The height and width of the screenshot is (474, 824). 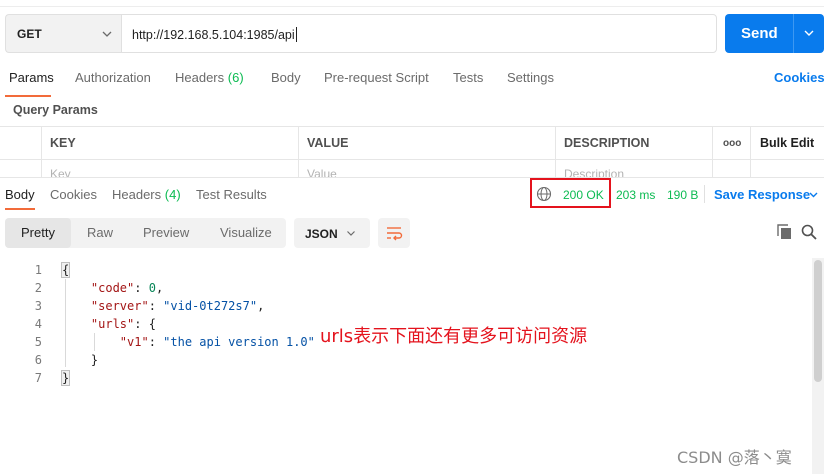 I want to click on view-preview: Preview, so click(x=166, y=233).